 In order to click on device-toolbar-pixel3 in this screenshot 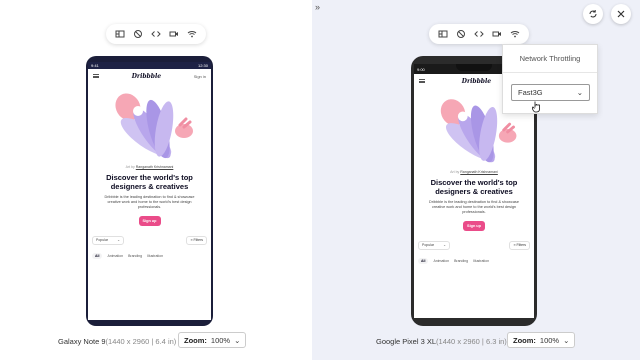, I will do `click(479, 34)`.